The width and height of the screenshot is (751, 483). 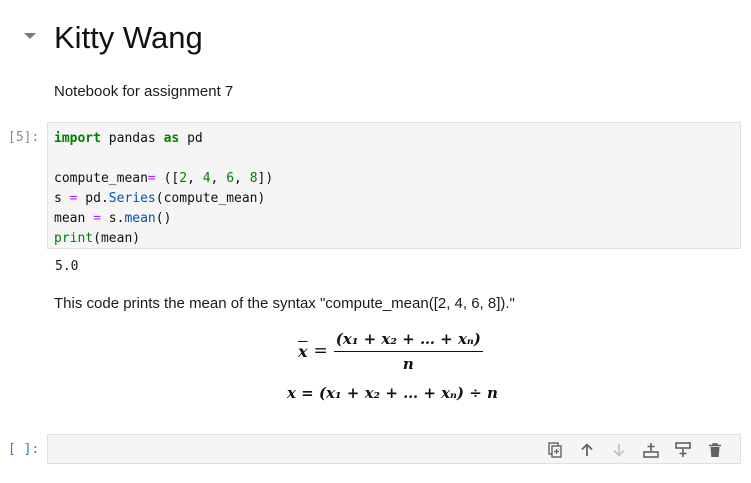 What do you see at coordinates (128, 37) in the screenshot?
I see `notebook-title: Kitty Wang` at bounding box center [128, 37].